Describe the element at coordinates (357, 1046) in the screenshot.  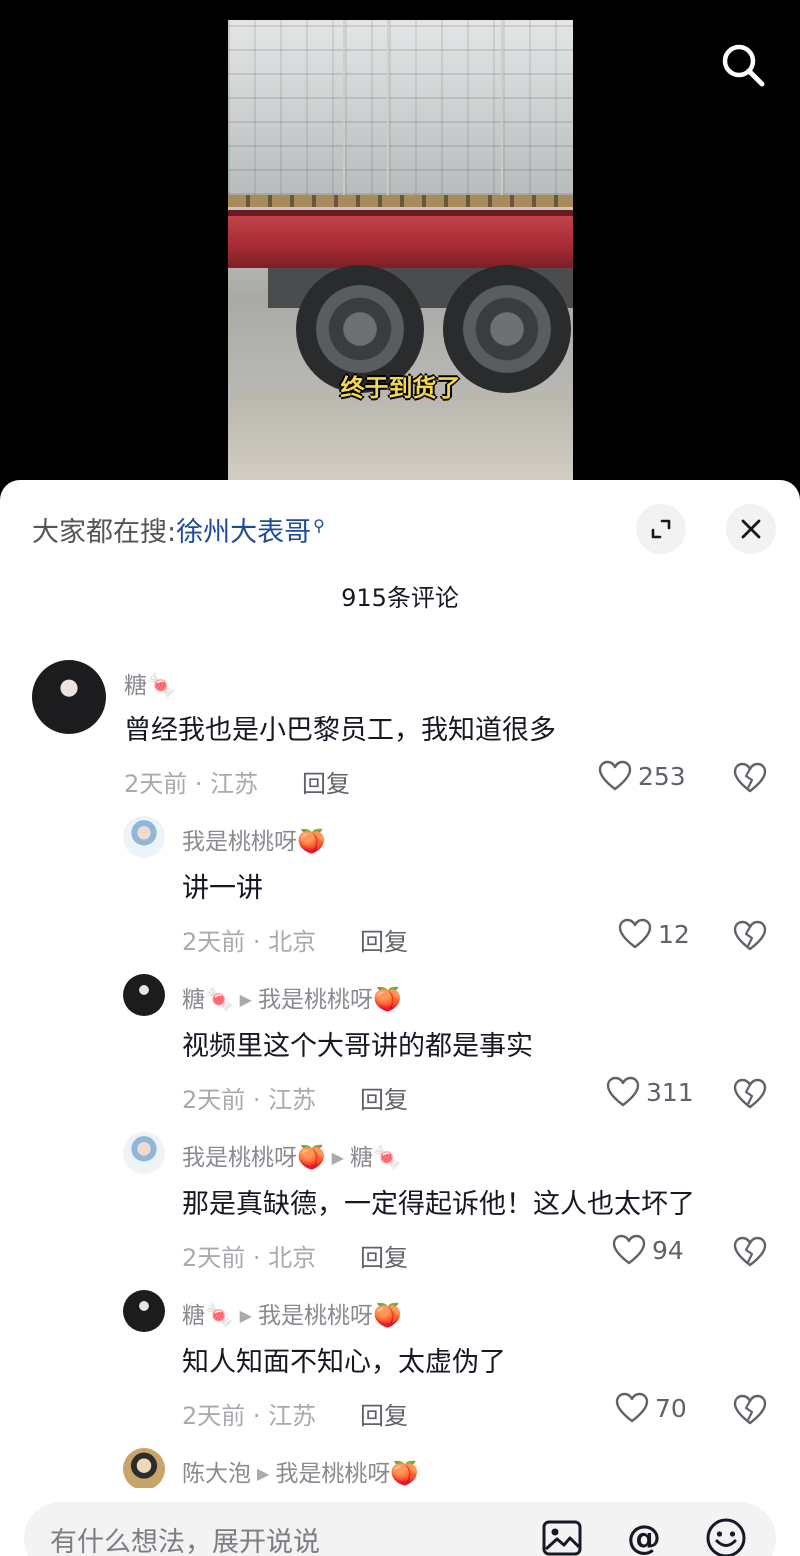
I see `comment-text: 视频里这个大哥讲的都是事实` at that location.